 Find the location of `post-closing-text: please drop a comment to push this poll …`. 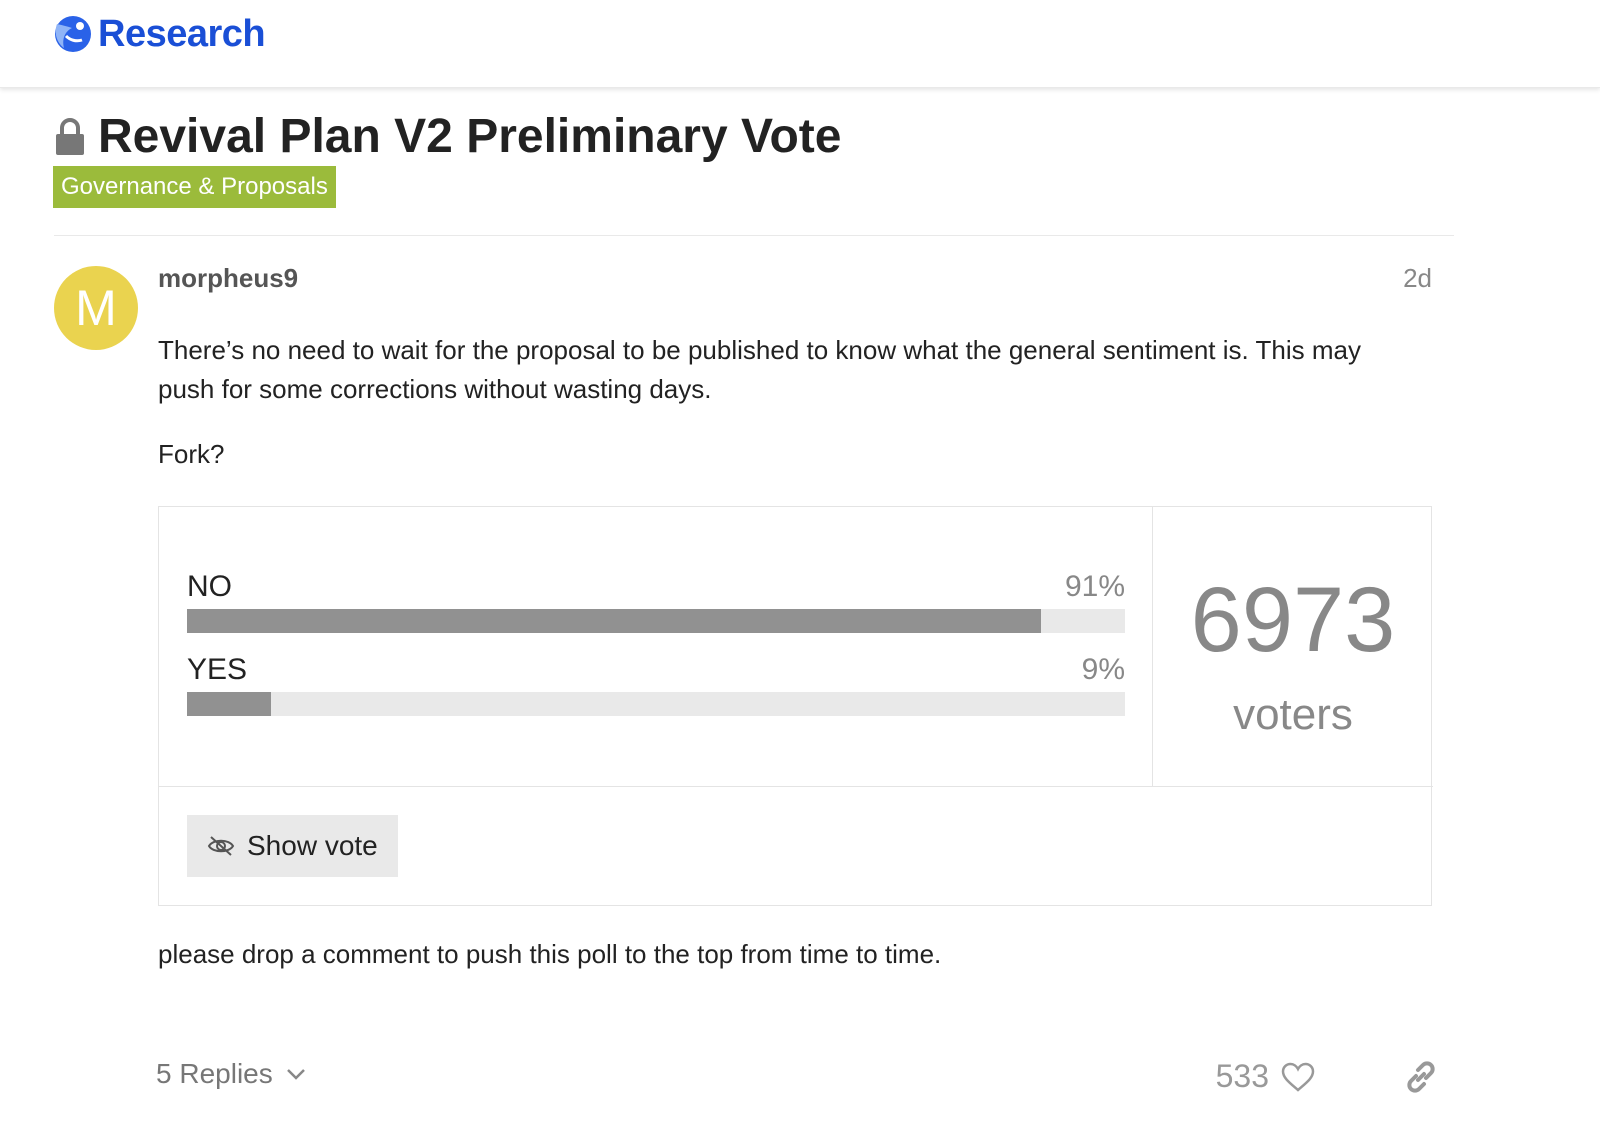

post-closing-text: please drop a comment to push this poll … is located at coordinates (550, 954).